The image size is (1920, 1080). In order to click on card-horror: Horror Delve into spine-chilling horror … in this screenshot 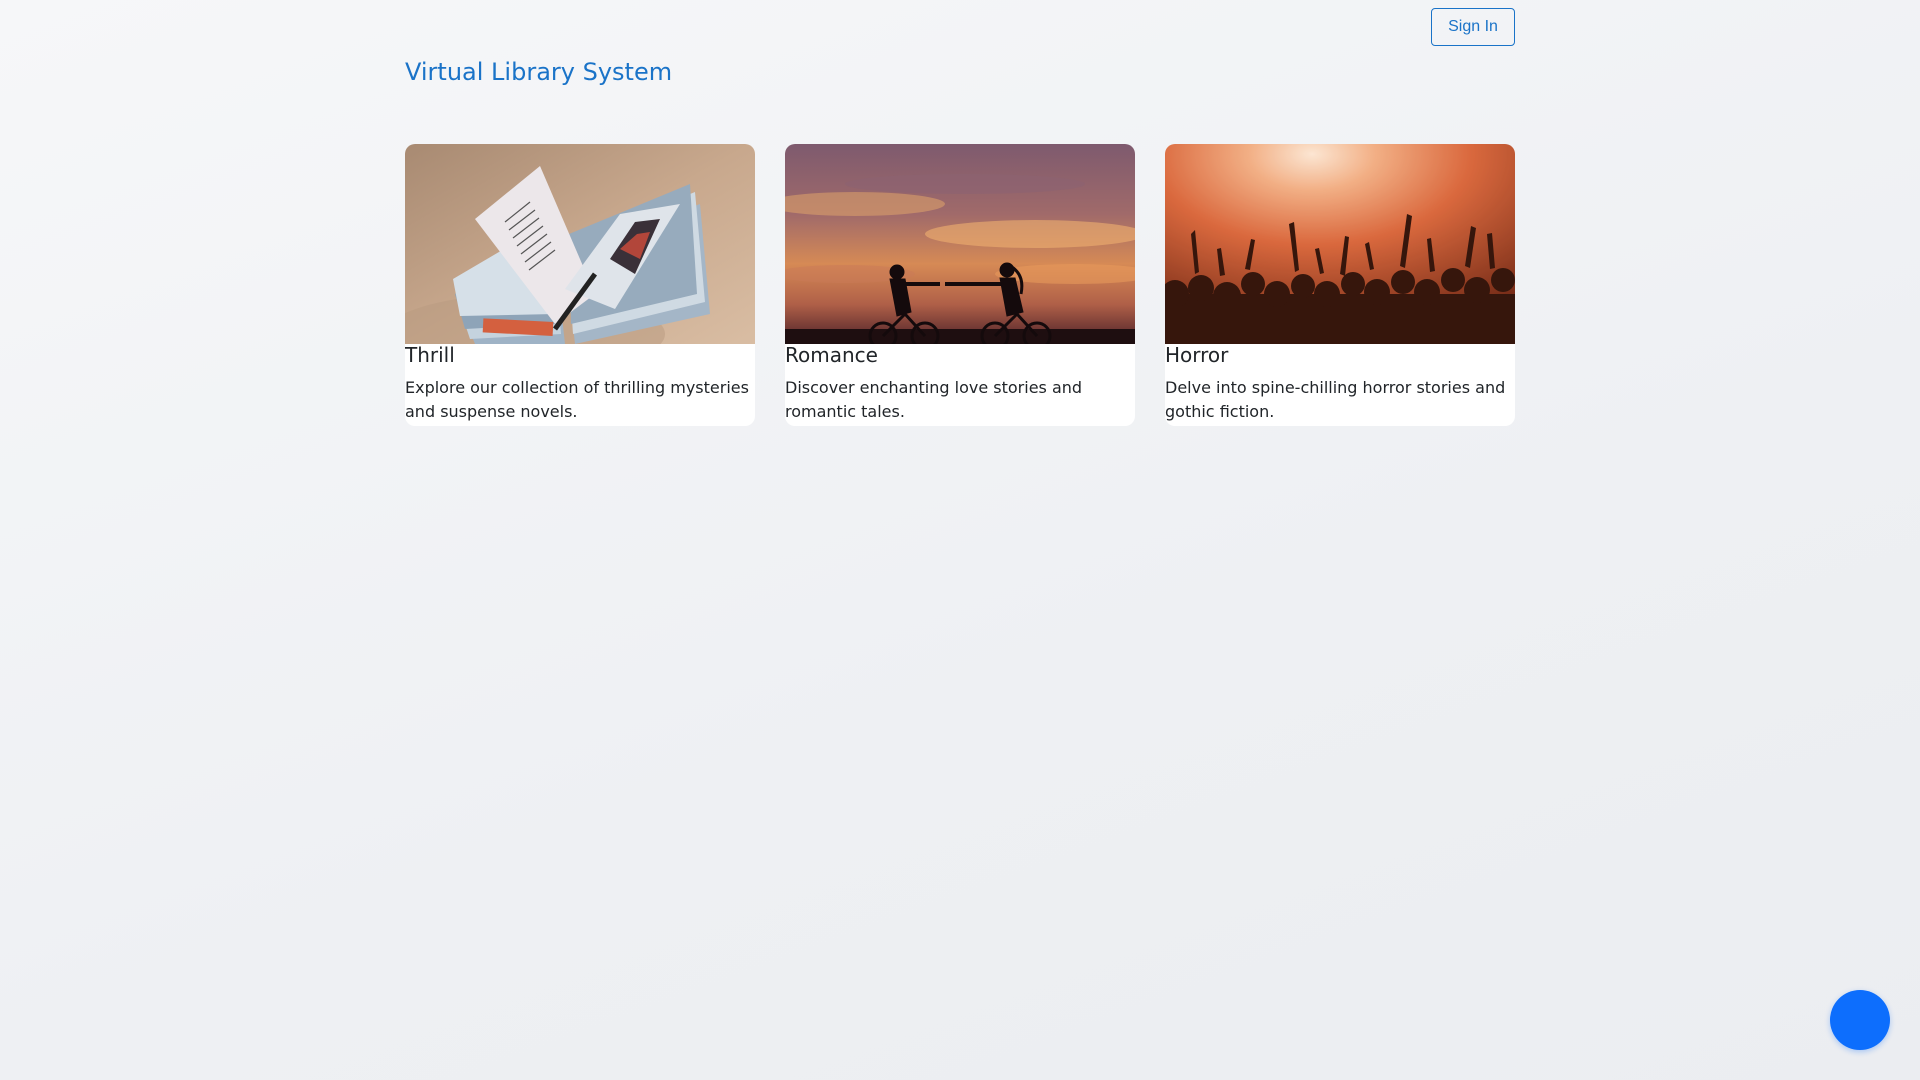, I will do `click(1340, 285)`.